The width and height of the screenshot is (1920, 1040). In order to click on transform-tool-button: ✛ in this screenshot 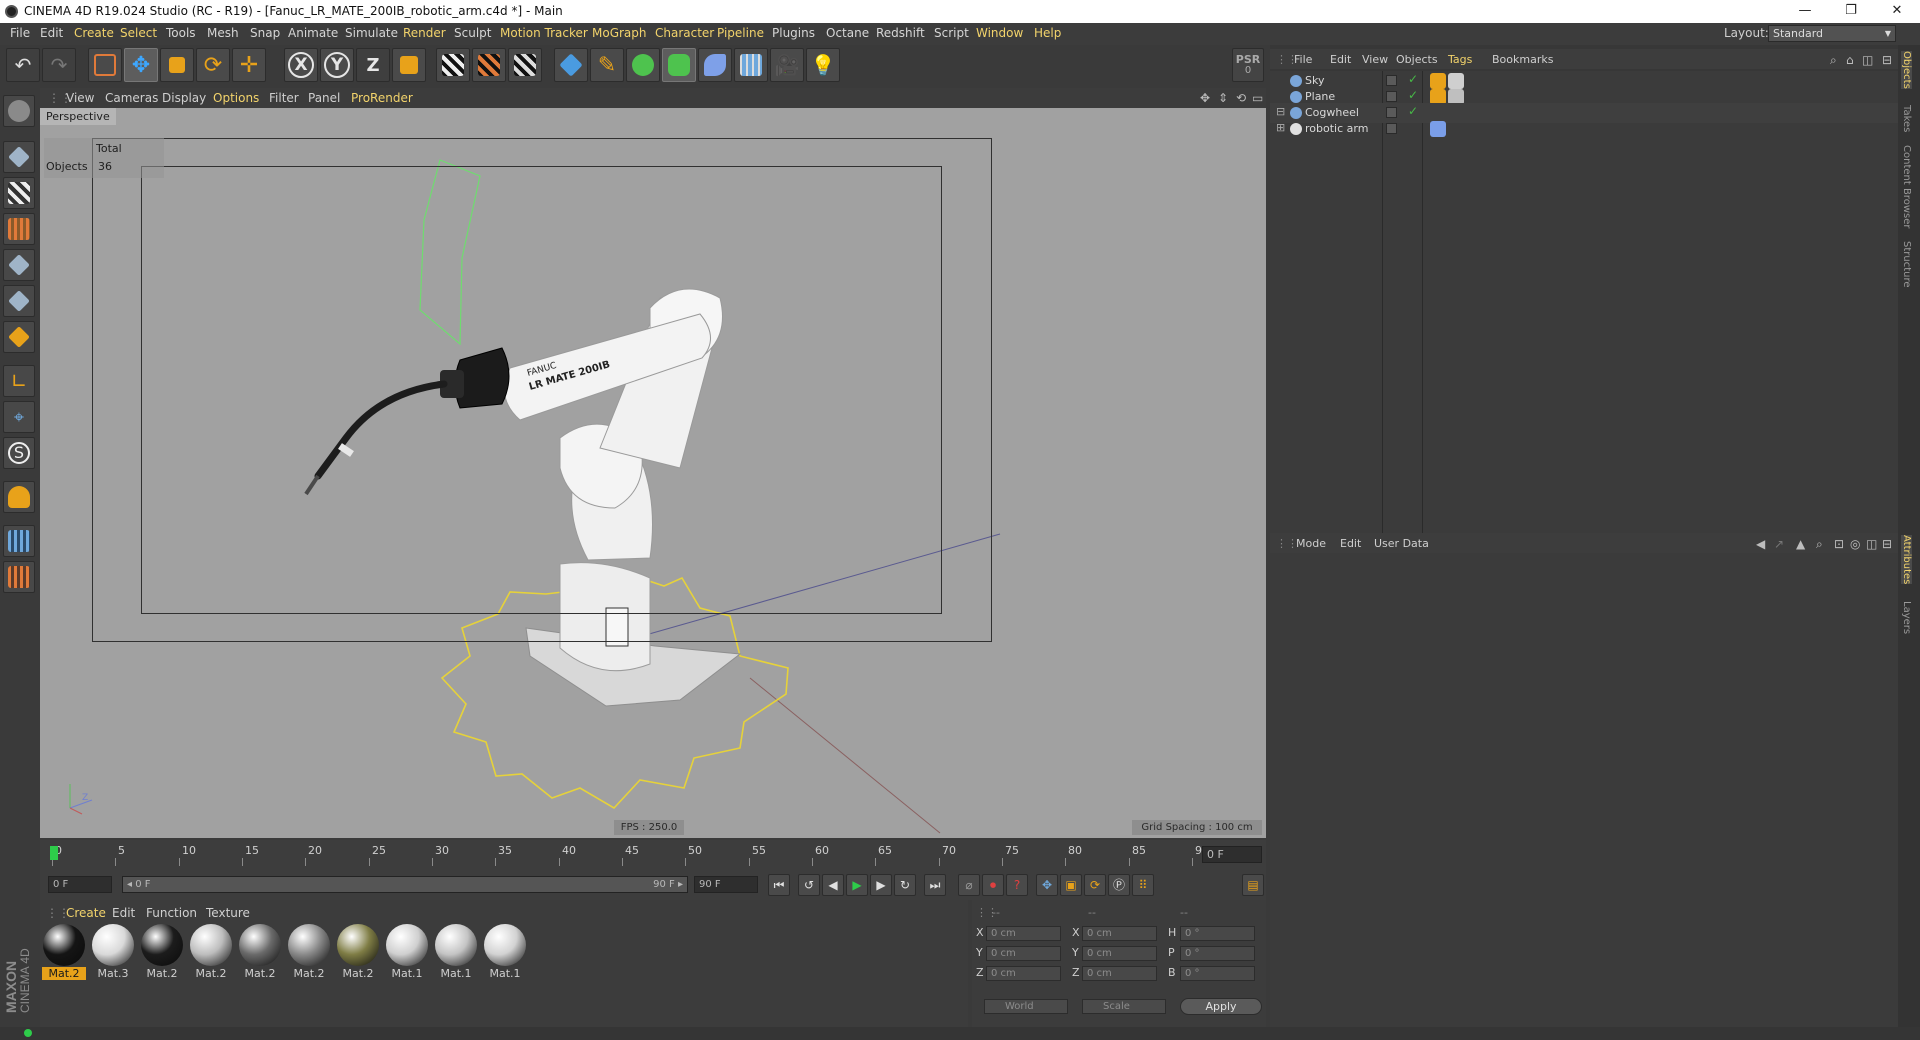, I will do `click(249, 65)`.